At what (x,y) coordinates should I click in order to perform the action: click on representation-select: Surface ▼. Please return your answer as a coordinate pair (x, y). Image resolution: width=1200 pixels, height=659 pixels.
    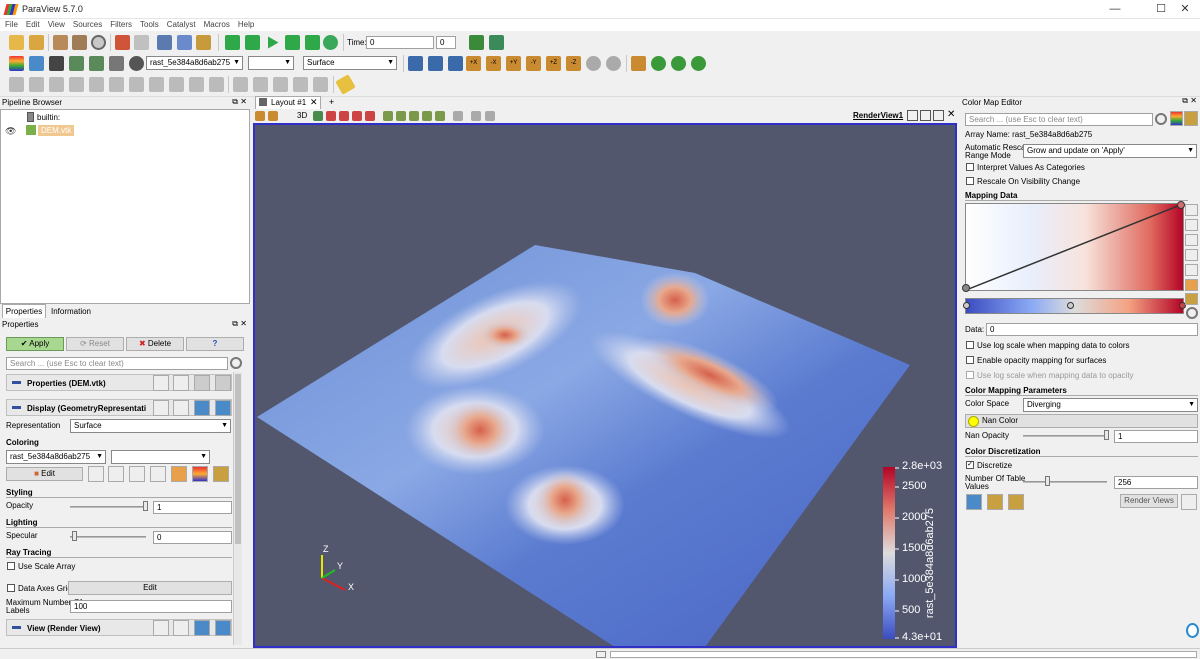
    Looking at the image, I should click on (350, 63).